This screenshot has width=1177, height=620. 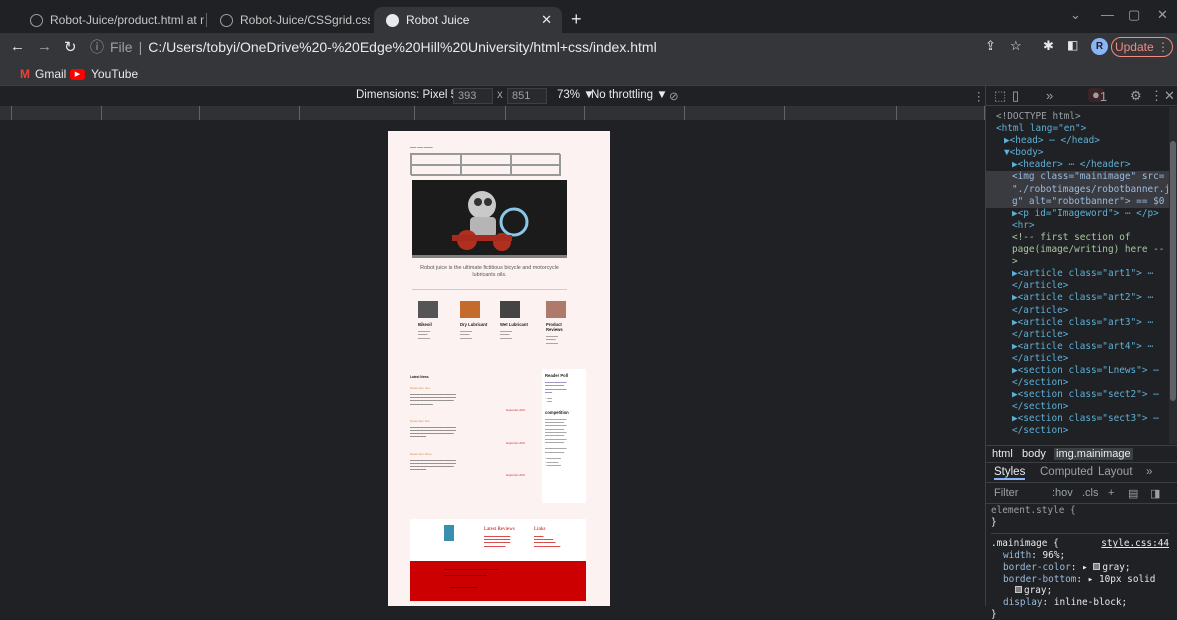 What do you see at coordinates (1090, 493) in the screenshot?
I see `cls-toggle: .cls` at bounding box center [1090, 493].